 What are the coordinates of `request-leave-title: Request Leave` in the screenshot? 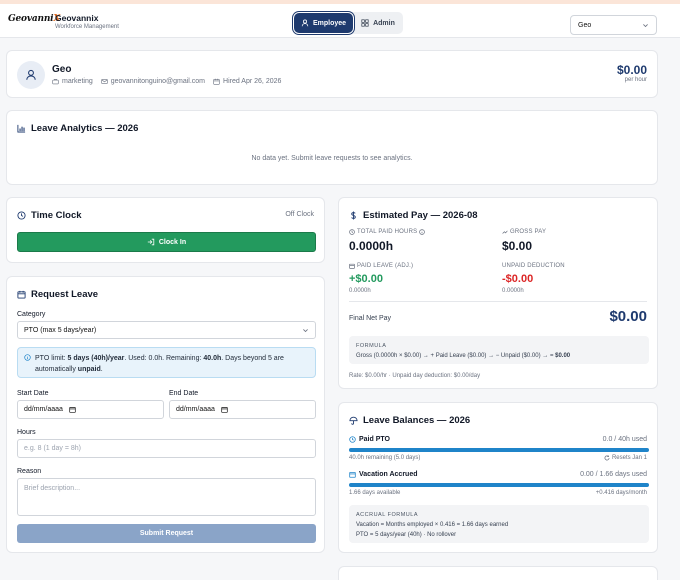 It's located at (57, 294).